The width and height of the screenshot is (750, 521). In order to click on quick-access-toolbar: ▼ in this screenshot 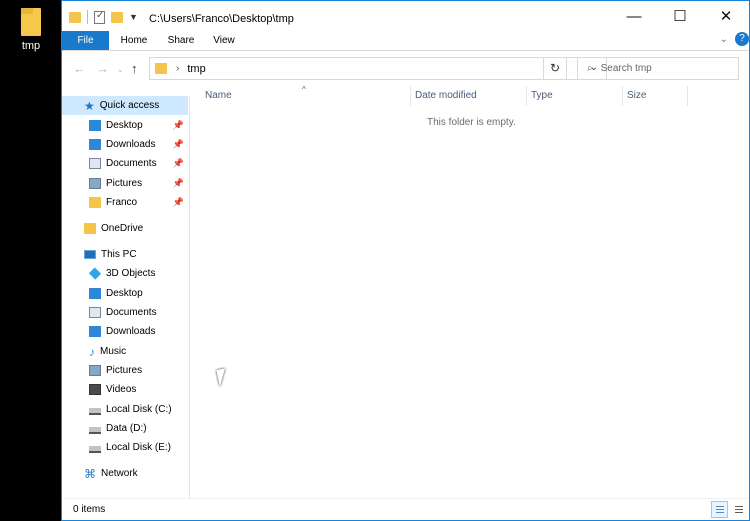, I will do `click(103, 17)`.